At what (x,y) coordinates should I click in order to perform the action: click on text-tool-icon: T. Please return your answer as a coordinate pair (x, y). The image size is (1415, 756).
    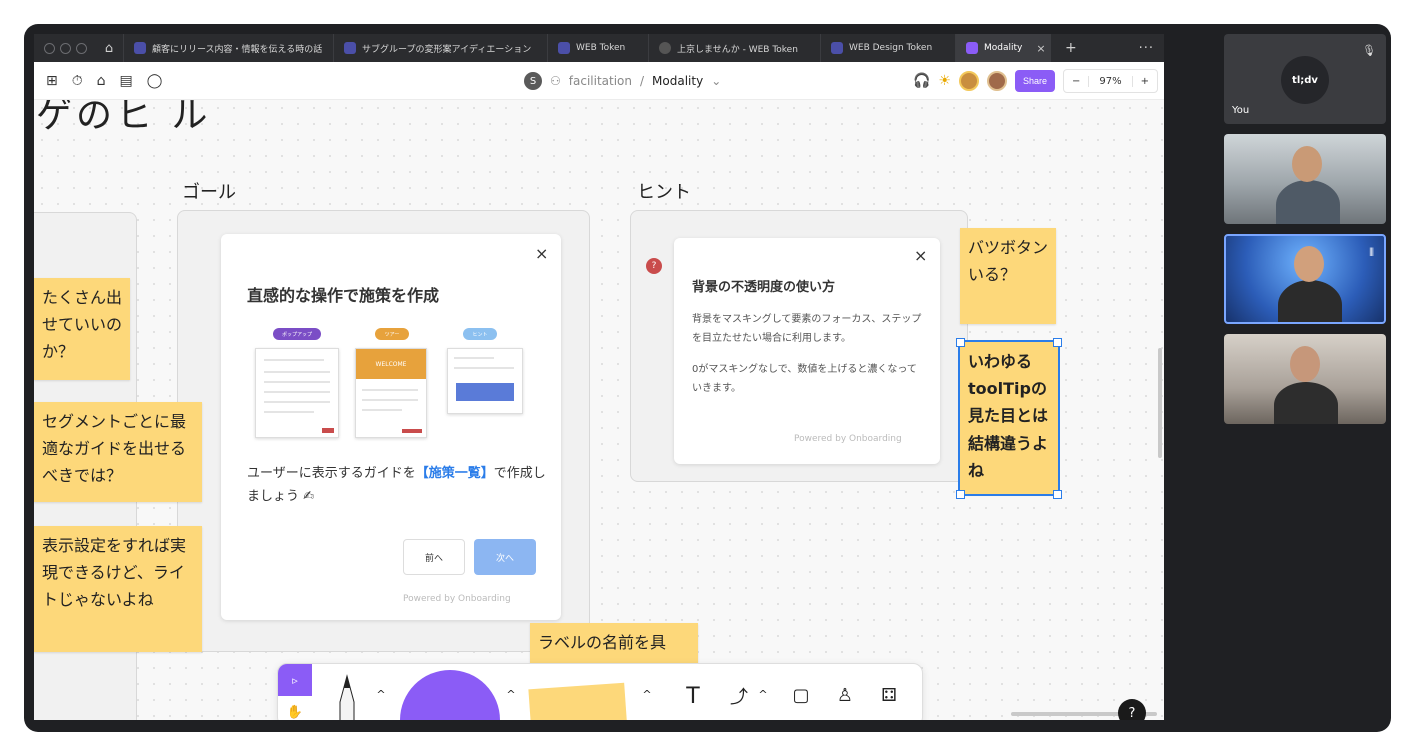
    Looking at the image, I should click on (693, 696).